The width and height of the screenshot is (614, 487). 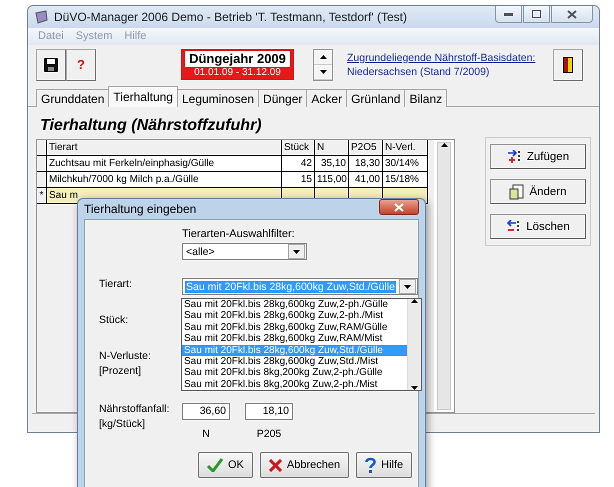 What do you see at coordinates (450, 58) in the screenshot?
I see `basis-data-link: Zugrundeliegende Nährstoff-Basisdaten:` at bounding box center [450, 58].